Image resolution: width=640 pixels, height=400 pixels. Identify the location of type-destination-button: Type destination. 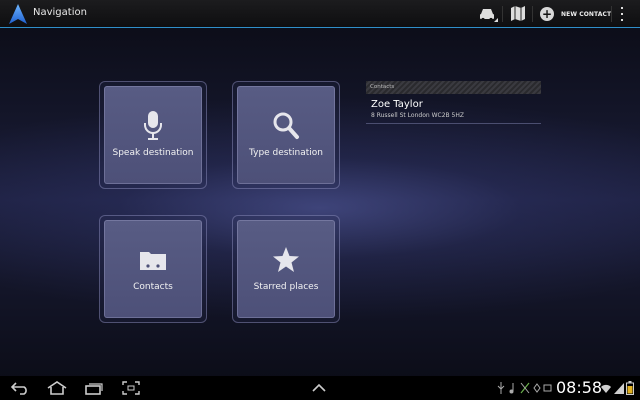
(286, 135).